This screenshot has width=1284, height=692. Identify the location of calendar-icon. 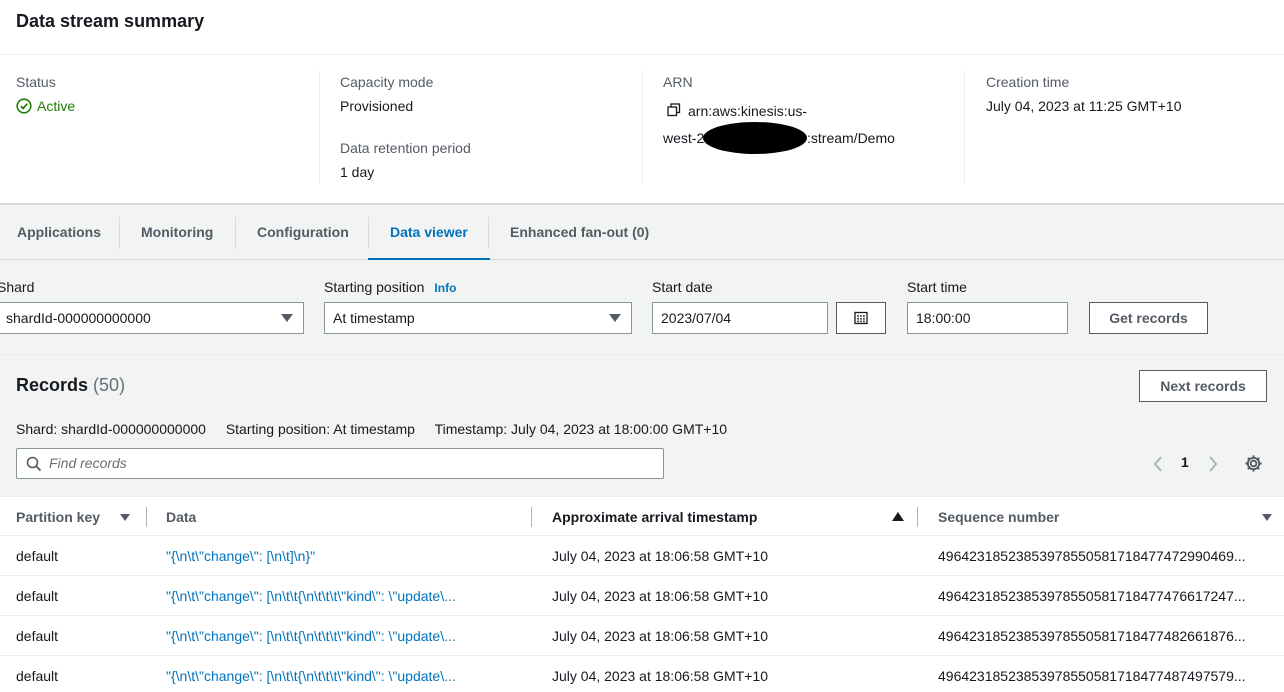
(861, 318).